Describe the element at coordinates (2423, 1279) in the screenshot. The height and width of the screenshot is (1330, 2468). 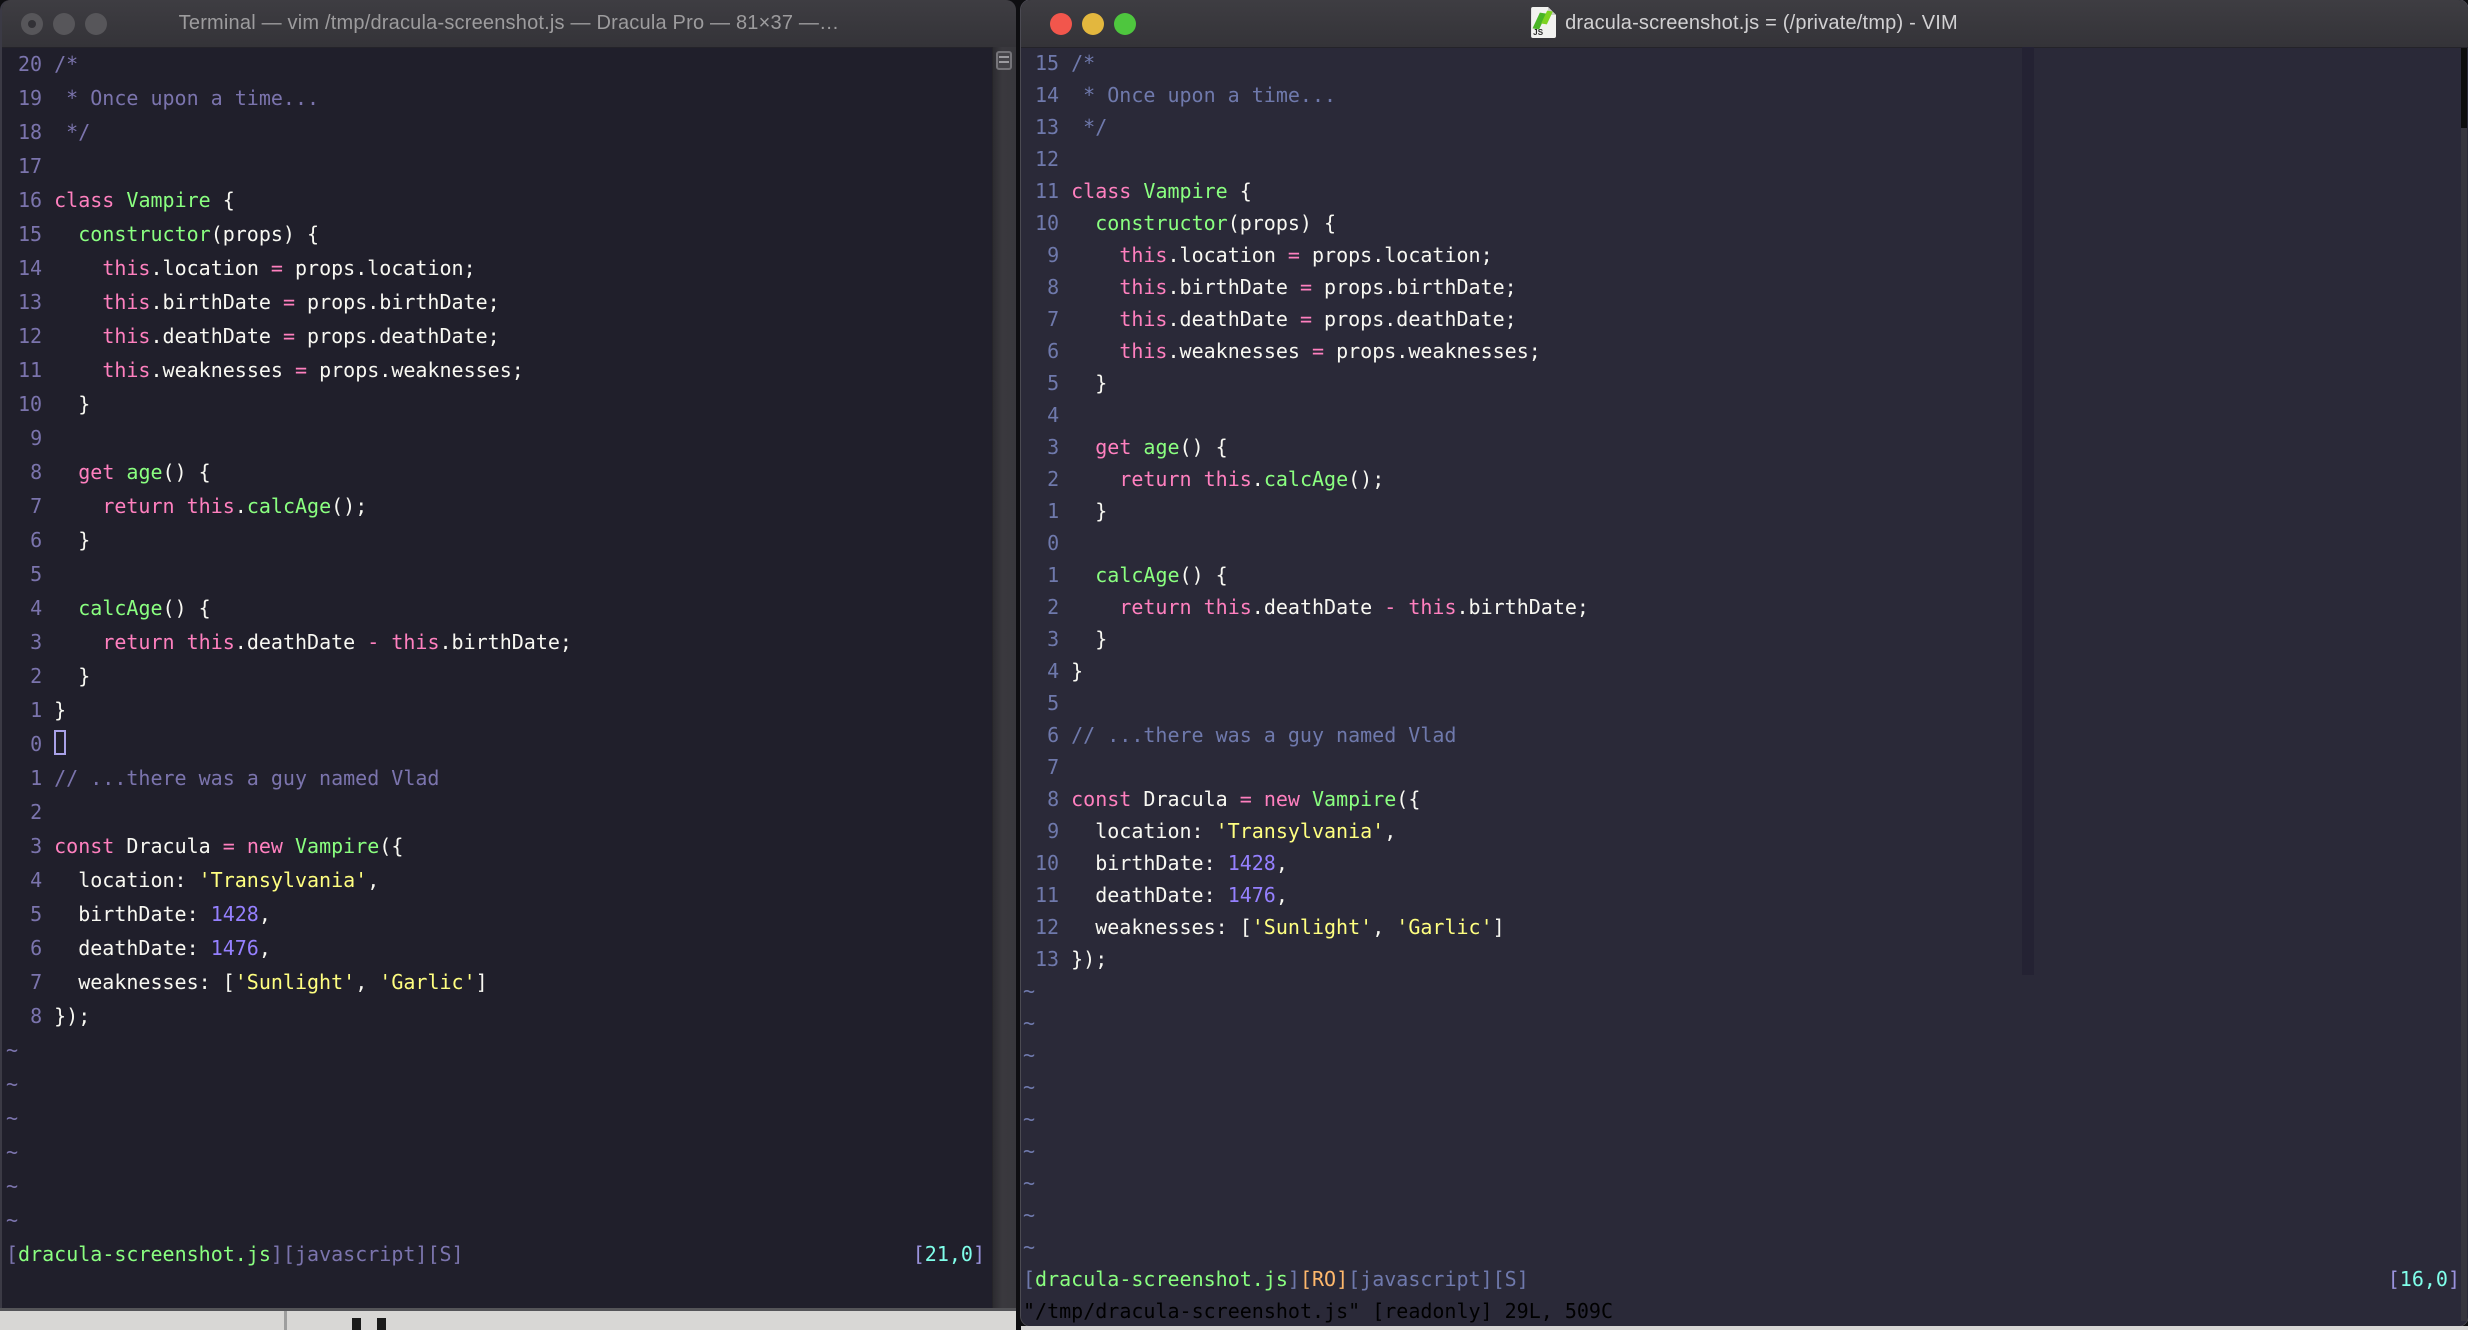
I see `statusline-right-cluster: [16,0]` at that location.